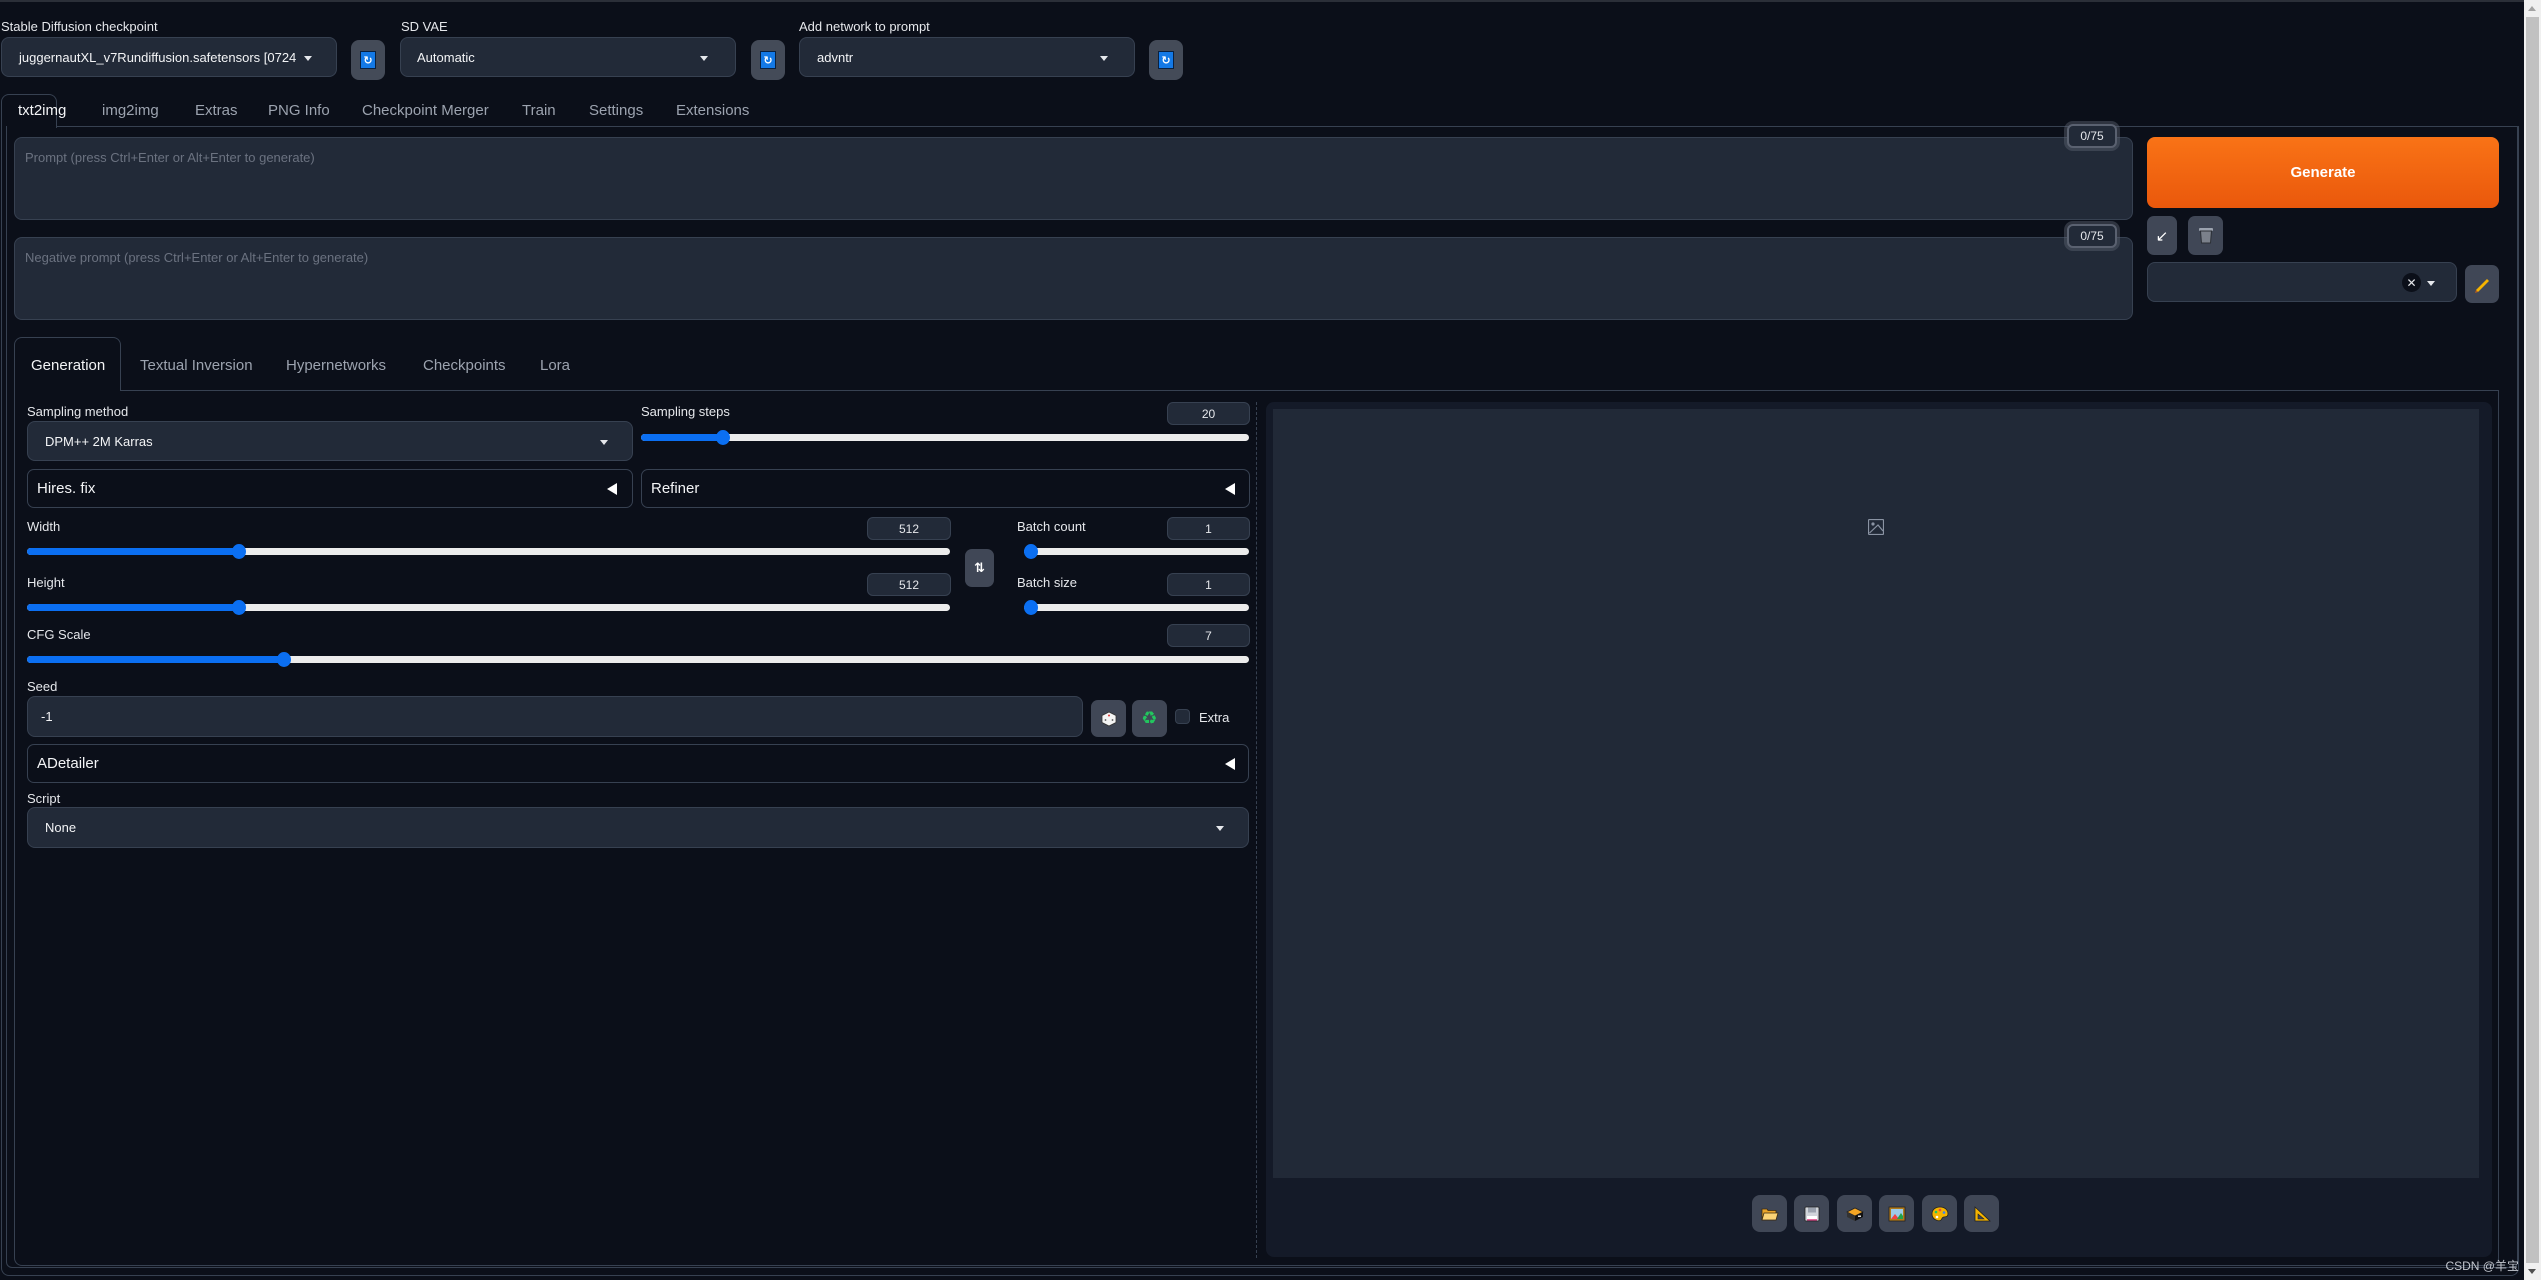  I want to click on tab-train: Train, so click(539, 110).